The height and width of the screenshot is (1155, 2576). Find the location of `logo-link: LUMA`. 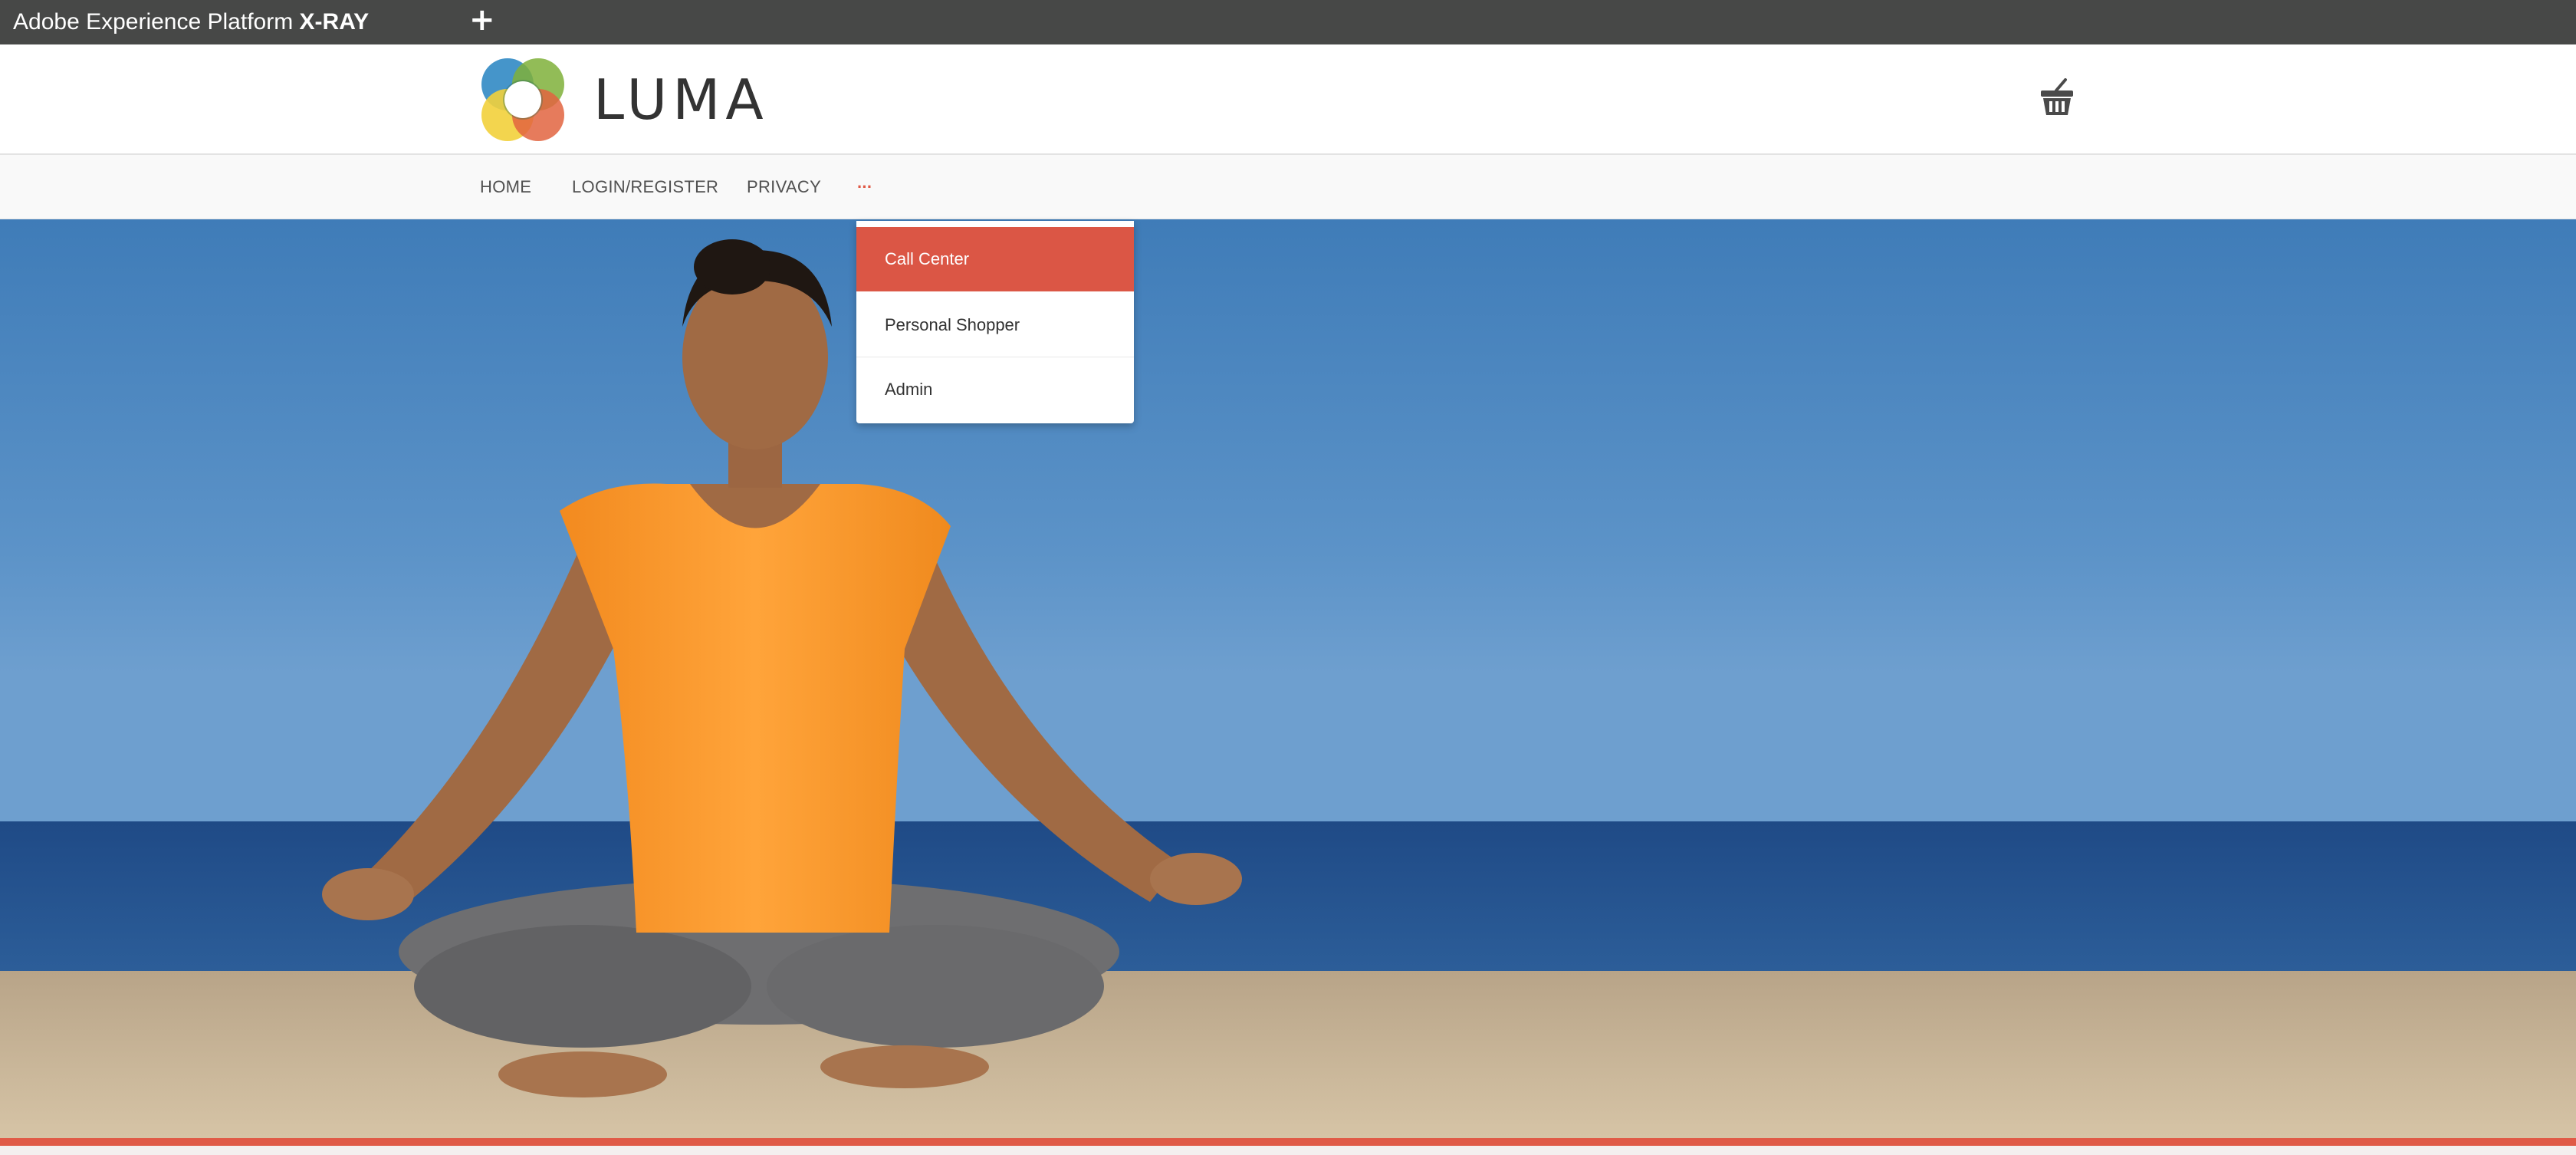

logo-link: LUMA is located at coordinates (622, 100).